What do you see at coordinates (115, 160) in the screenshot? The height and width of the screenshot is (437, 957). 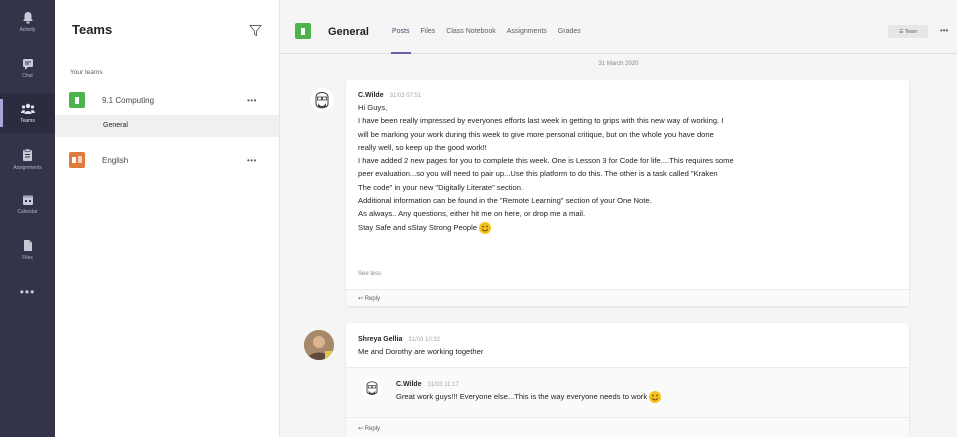 I see `team-name: English` at bounding box center [115, 160].